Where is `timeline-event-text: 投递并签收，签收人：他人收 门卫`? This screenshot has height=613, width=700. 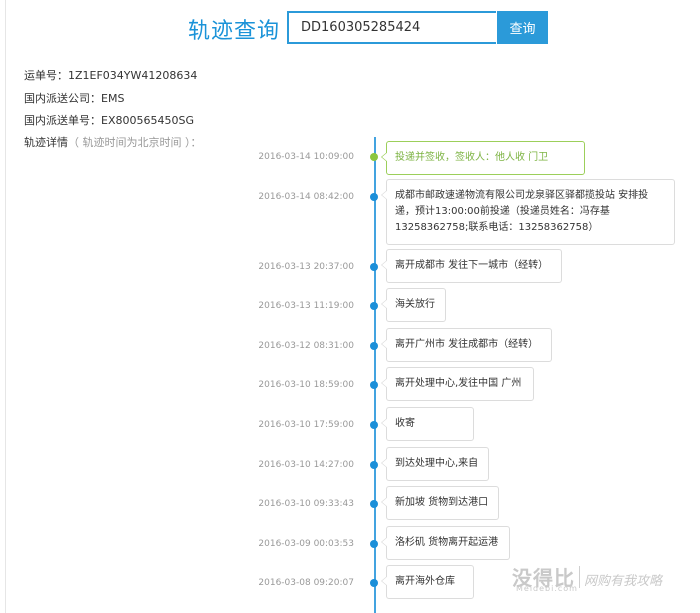 timeline-event-text: 投递并签收，签收人：他人收 门卫 is located at coordinates (483, 158).